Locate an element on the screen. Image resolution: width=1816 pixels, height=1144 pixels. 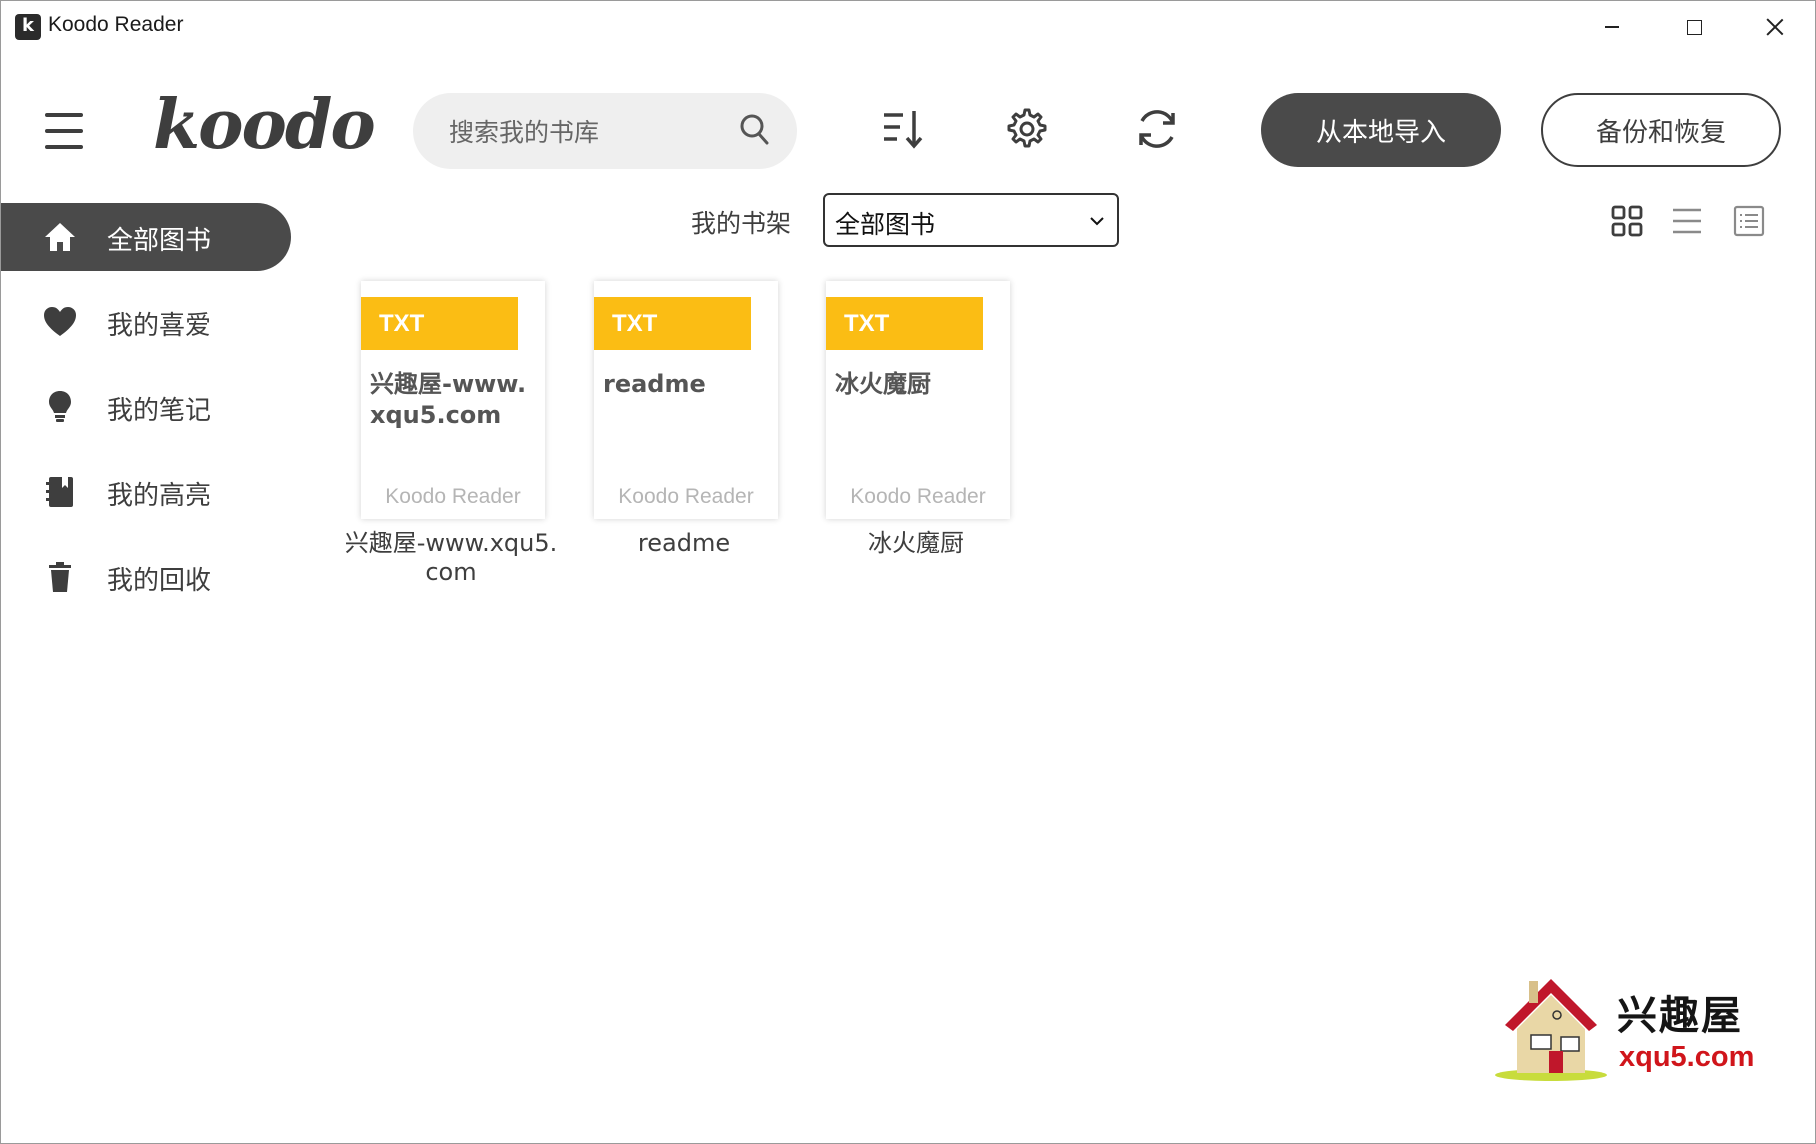
shelf-label: 我的书架 is located at coordinates (741, 223).